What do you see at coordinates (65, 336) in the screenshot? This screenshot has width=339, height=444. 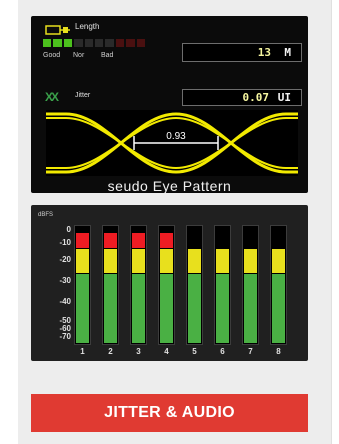 I see `meter-scale-label: -70` at bounding box center [65, 336].